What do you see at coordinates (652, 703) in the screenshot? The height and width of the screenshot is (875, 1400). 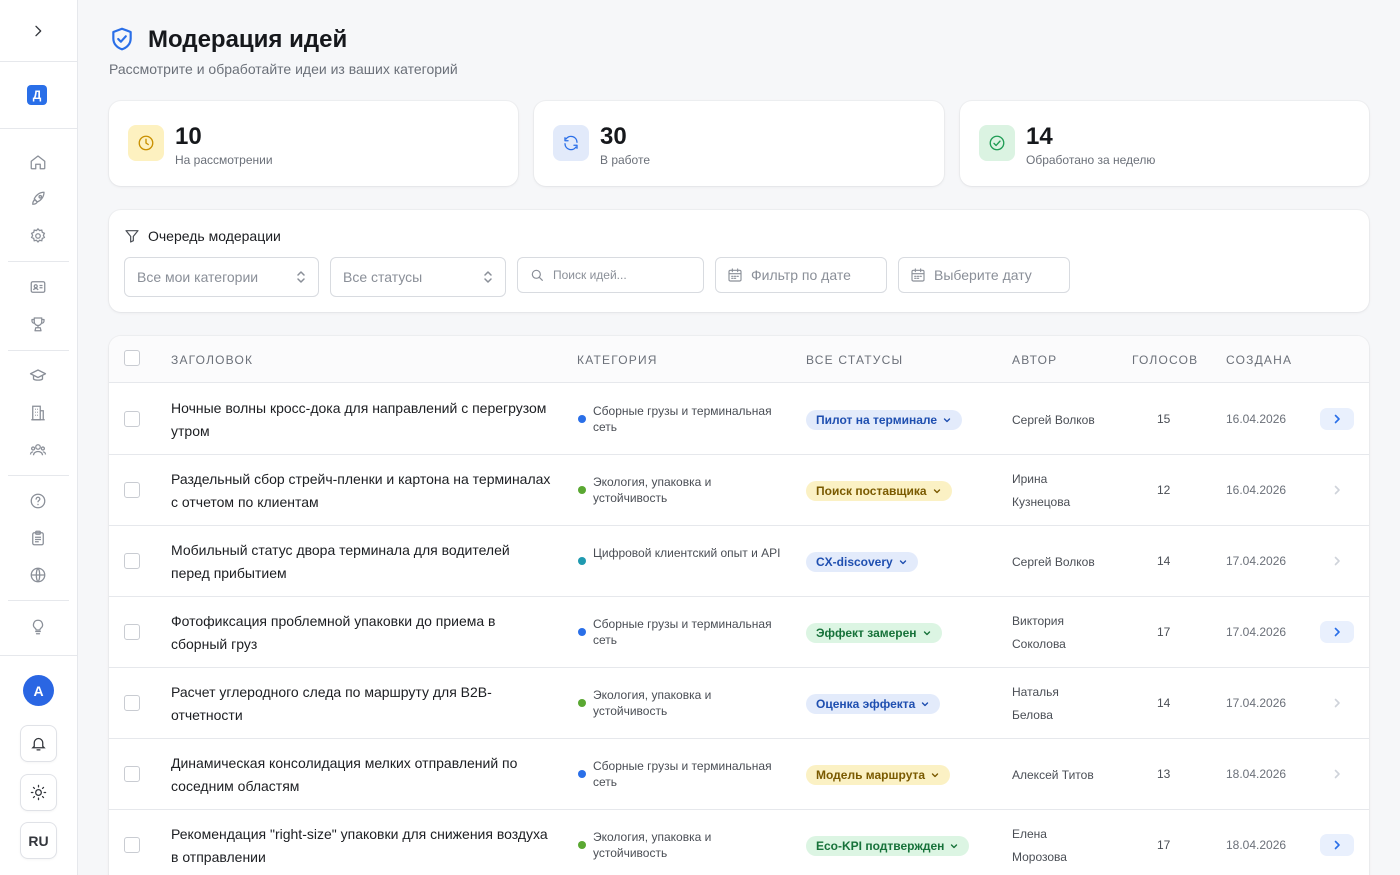 I see `idea-category: Экология, упаковка и устойчивость` at bounding box center [652, 703].